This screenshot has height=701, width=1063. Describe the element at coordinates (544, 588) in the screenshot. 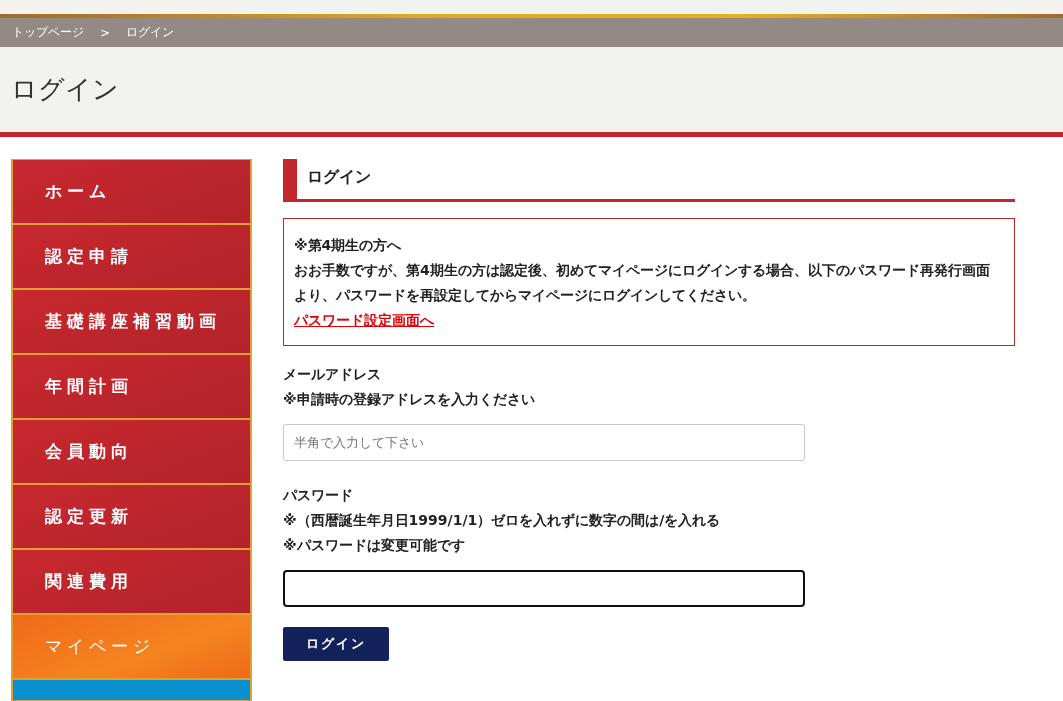

I see `input-field` at that location.